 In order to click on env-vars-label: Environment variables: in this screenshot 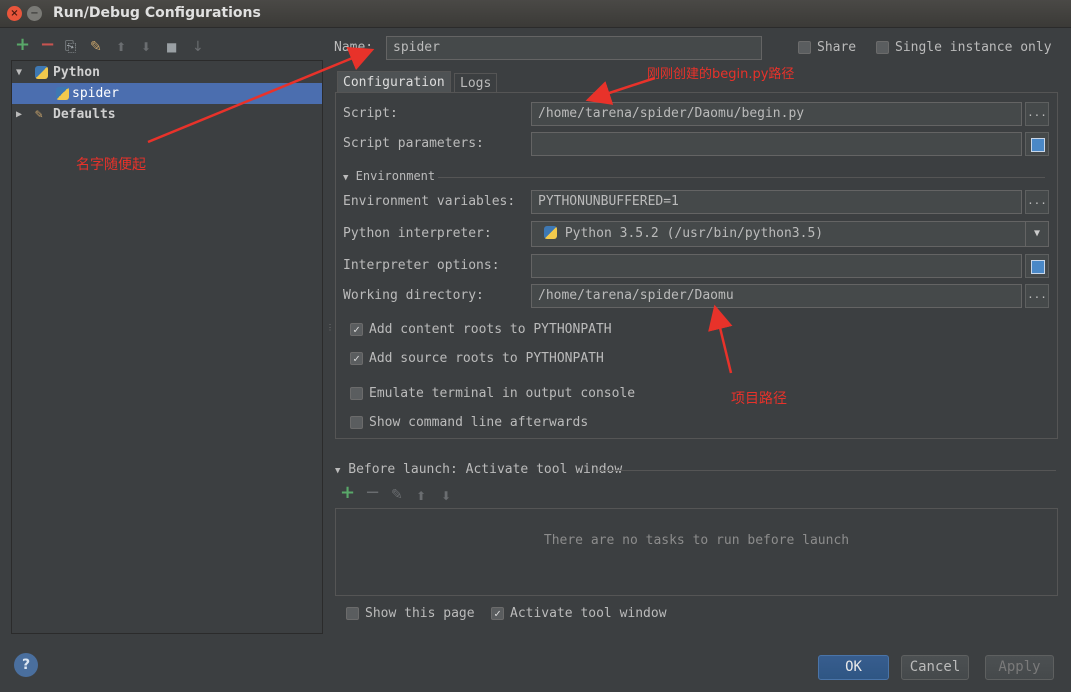, I will do `click(429, 201)`.